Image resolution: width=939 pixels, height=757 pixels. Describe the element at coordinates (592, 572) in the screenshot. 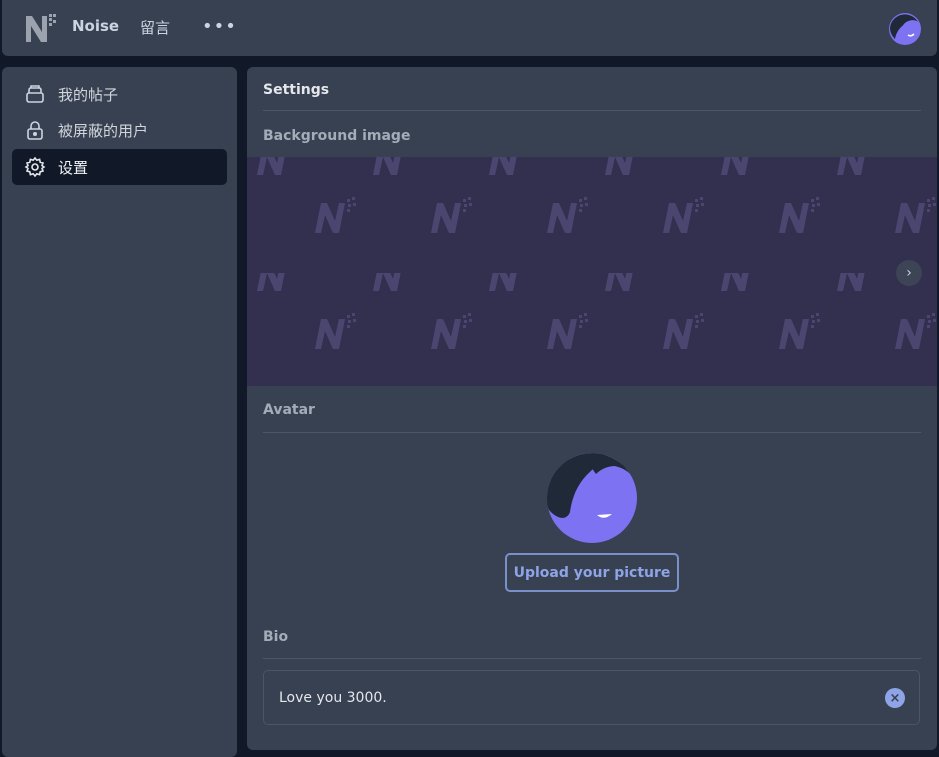

I see `upload-picture-button: Upload your picture` at that location.